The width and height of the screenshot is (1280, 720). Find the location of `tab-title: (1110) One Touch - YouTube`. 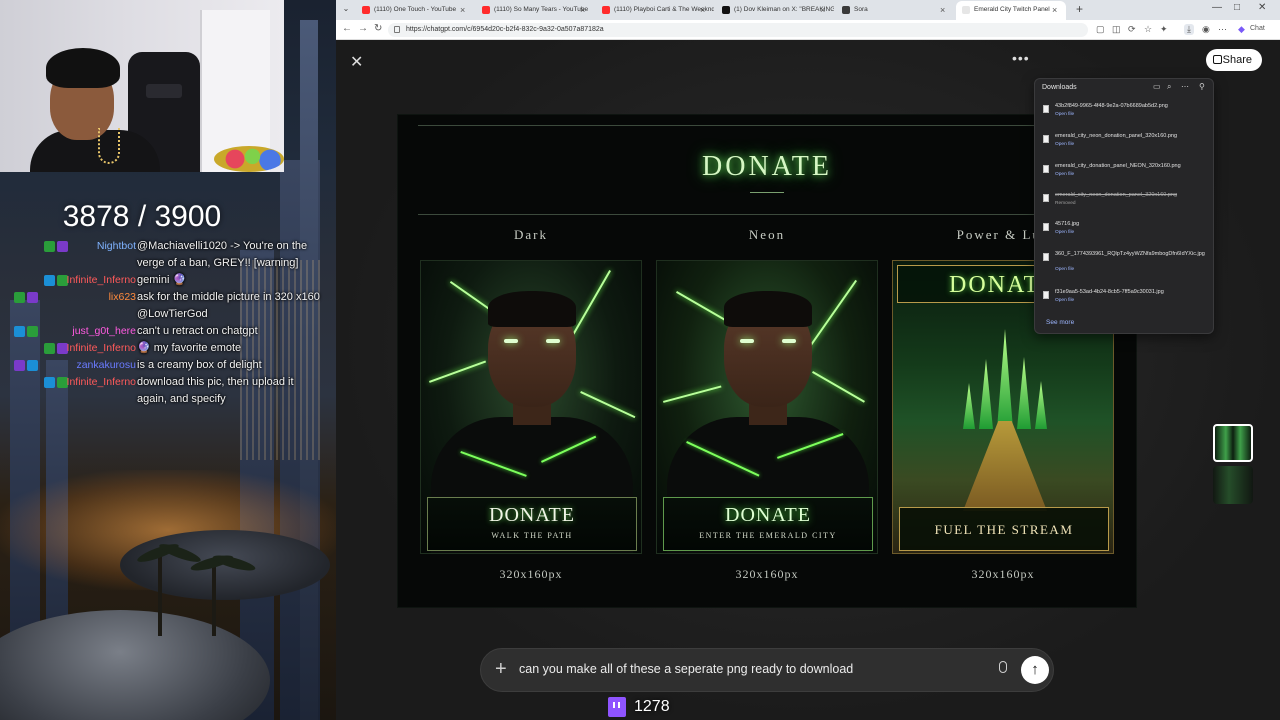

tab-title: (1110) One Touch - YouTube is located at coordinates (415, 9).